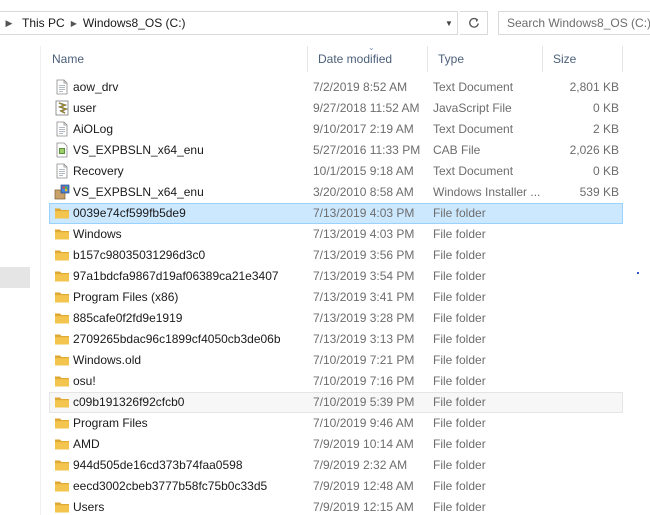 This screenshot has width=650, height=515. What do you see at coordinates (363, 507) in the screenshot?
I see `file-date-modified: 7/9/2019 12:15 AM` at bounding box center [363, 507].